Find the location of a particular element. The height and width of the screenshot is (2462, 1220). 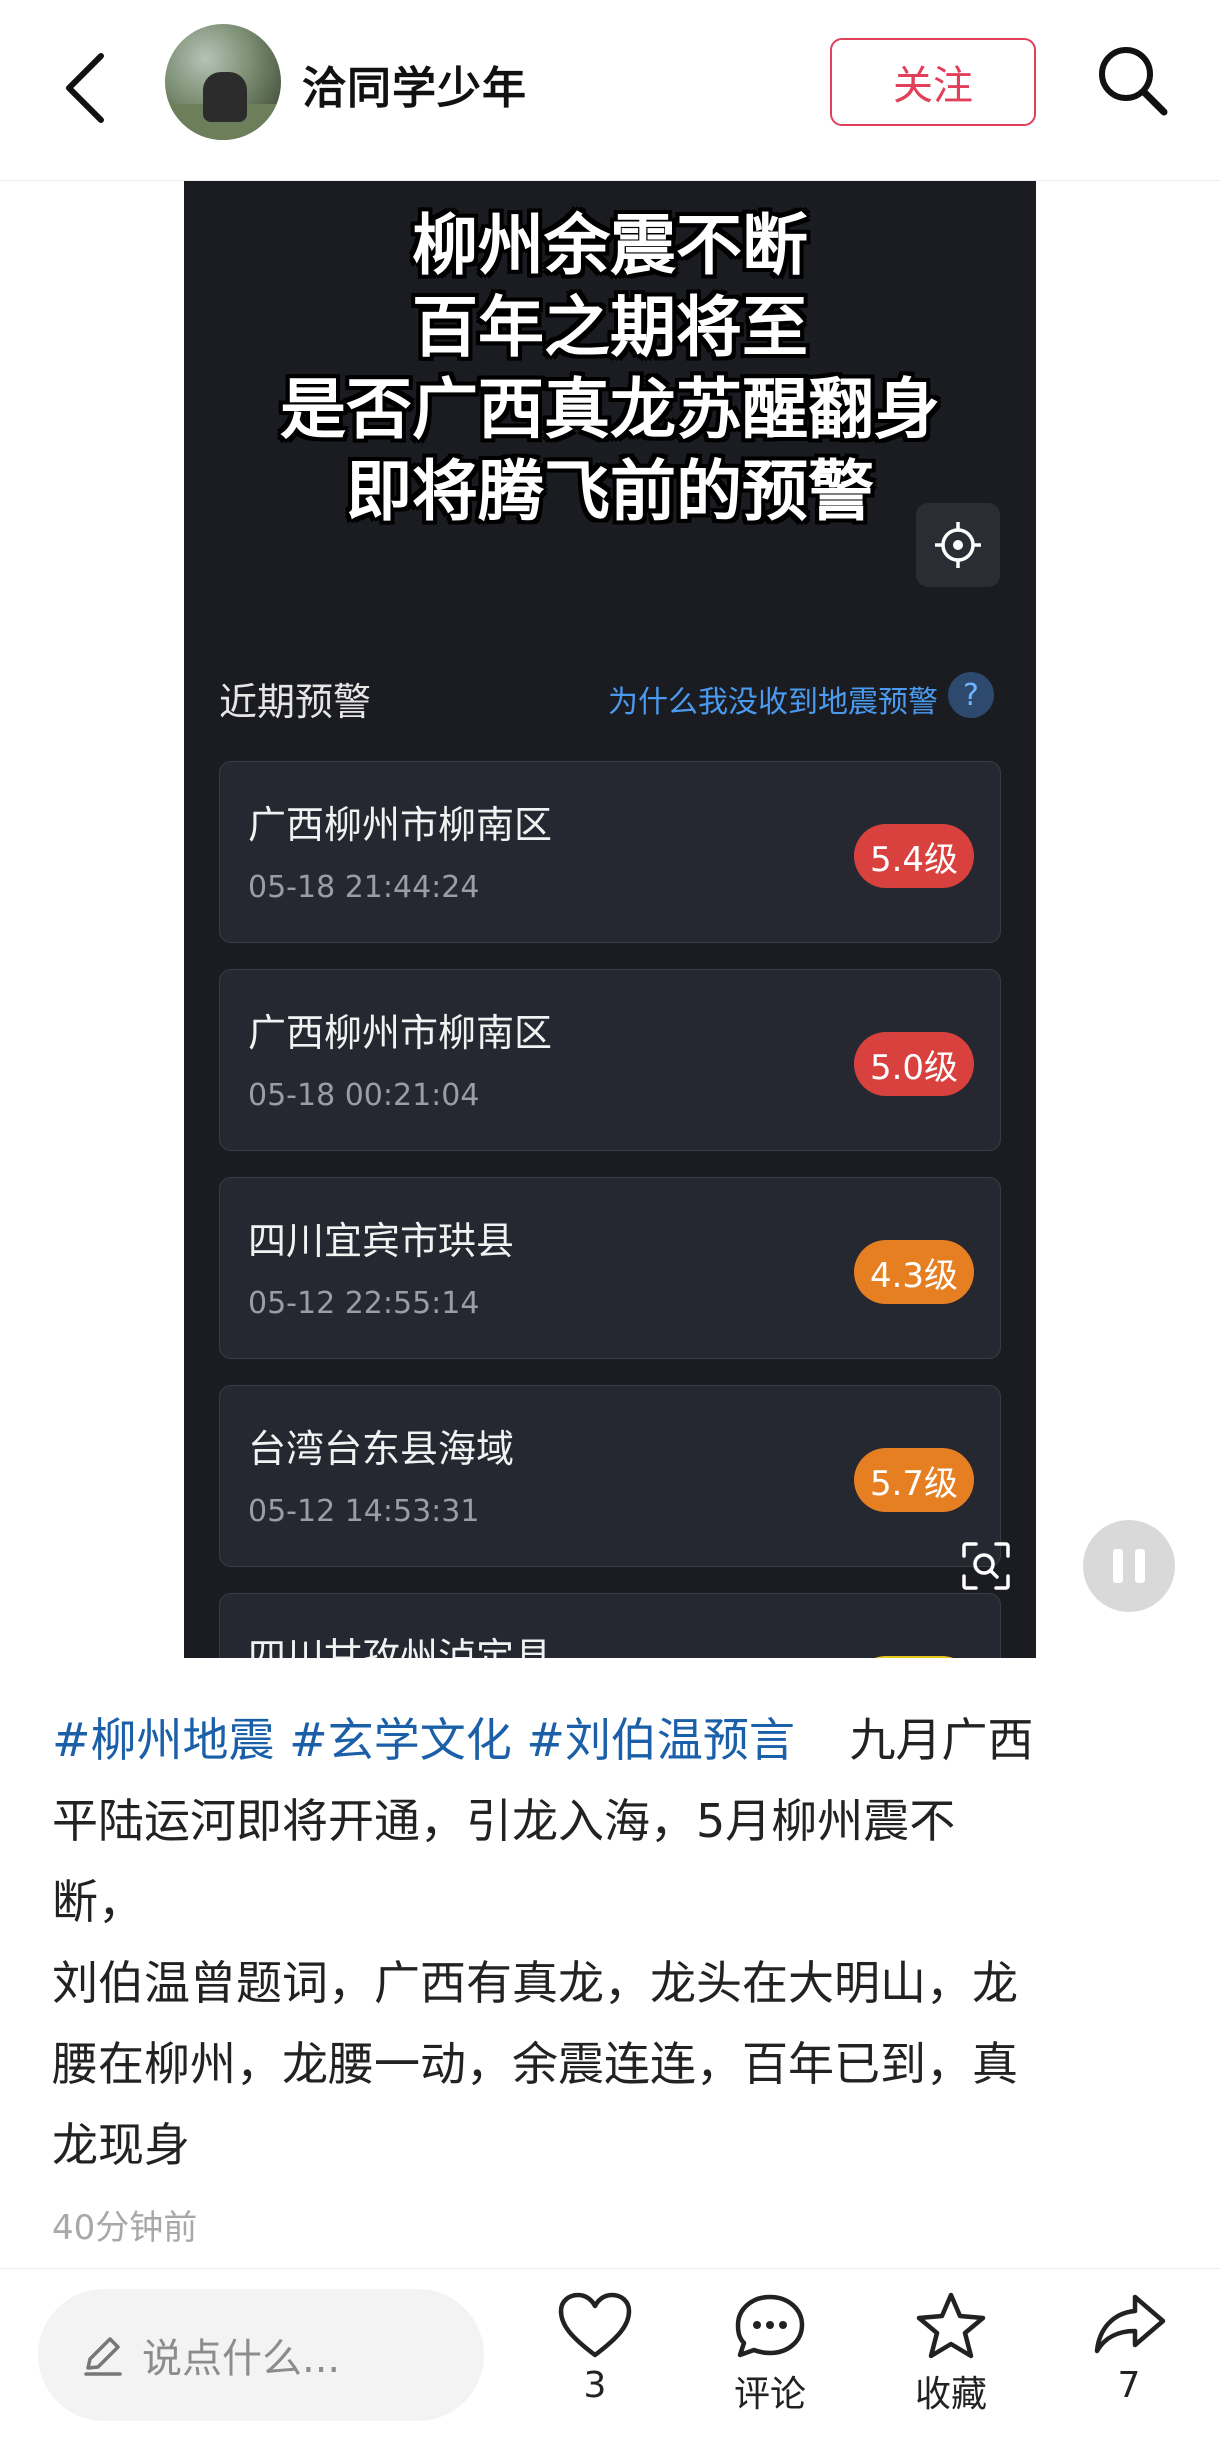

quake-time: 05-12 22:55:14 is located at coordinates (364, 1303).